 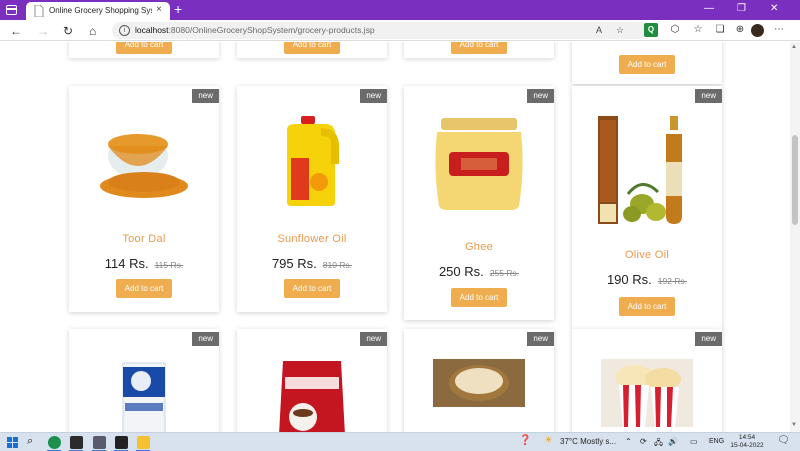 What do you see at coordinates (294, 263) in the screenshot?
I see `price: 795 Rs.` at bounding box center [294, 263].